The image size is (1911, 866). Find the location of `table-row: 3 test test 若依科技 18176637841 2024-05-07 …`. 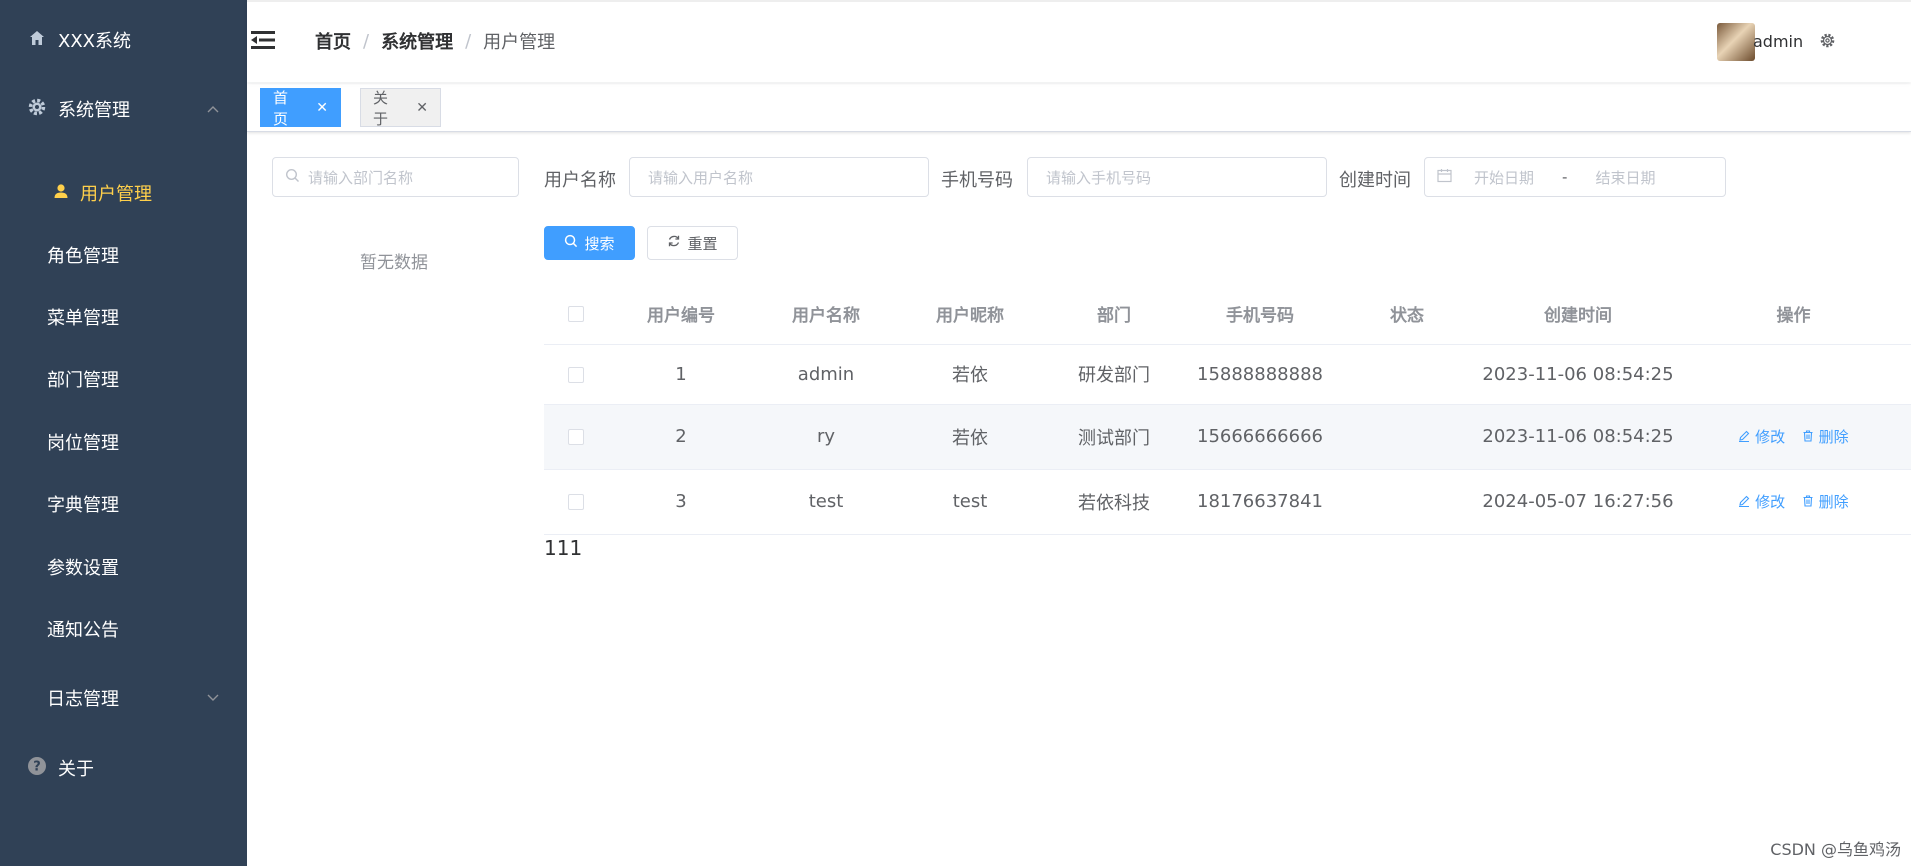

table-row: 3 test test 若依科技 18176637841 2024-05-07 … is located at coordinates (1227, 502).